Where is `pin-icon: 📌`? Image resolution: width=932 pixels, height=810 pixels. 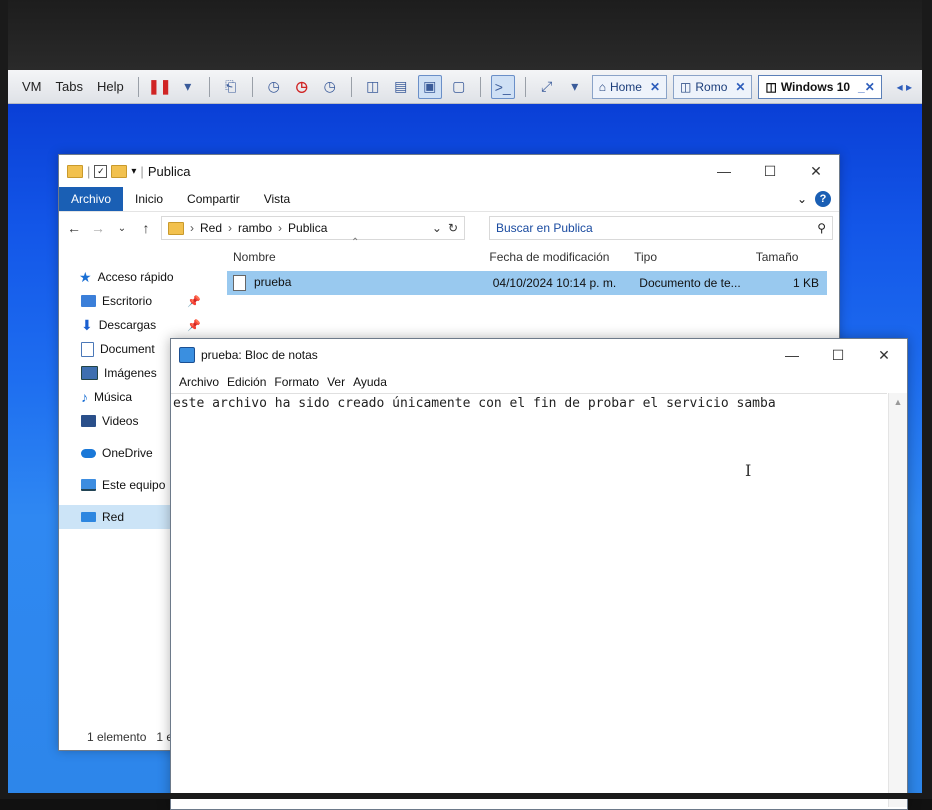 pin-icon: 📌 is located at coordinates (194, 301).